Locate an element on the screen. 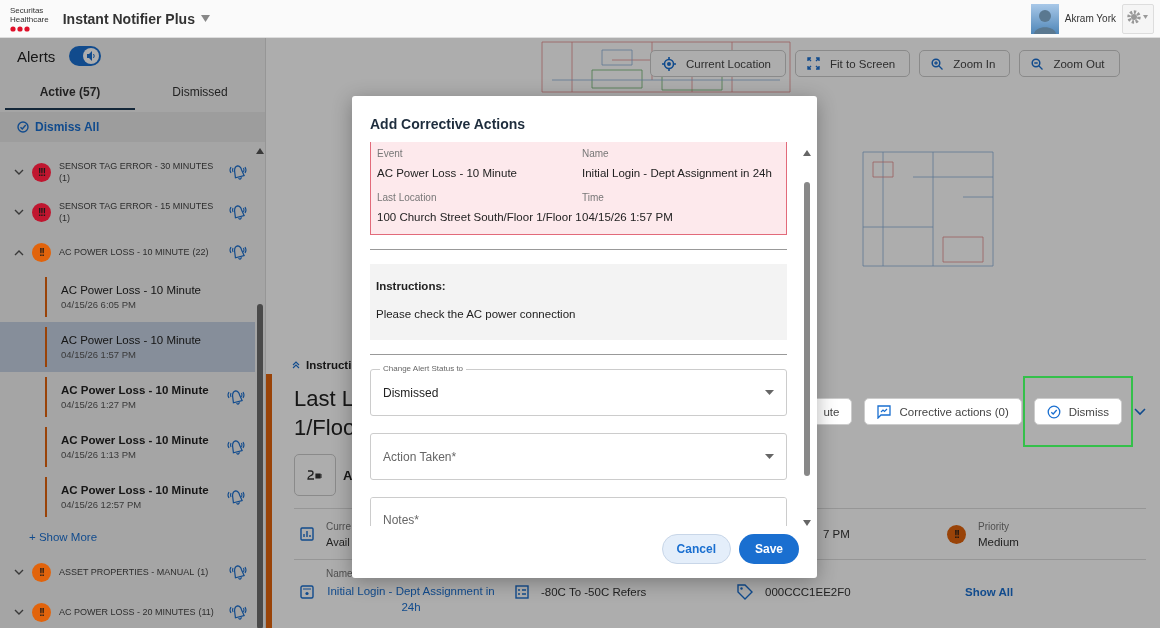 Image resolution: width=1160 pixels, height=628 pixels. group-title: SENSOR TAG ERROR - 15 MINUTES is located at coordinates (136, 206).